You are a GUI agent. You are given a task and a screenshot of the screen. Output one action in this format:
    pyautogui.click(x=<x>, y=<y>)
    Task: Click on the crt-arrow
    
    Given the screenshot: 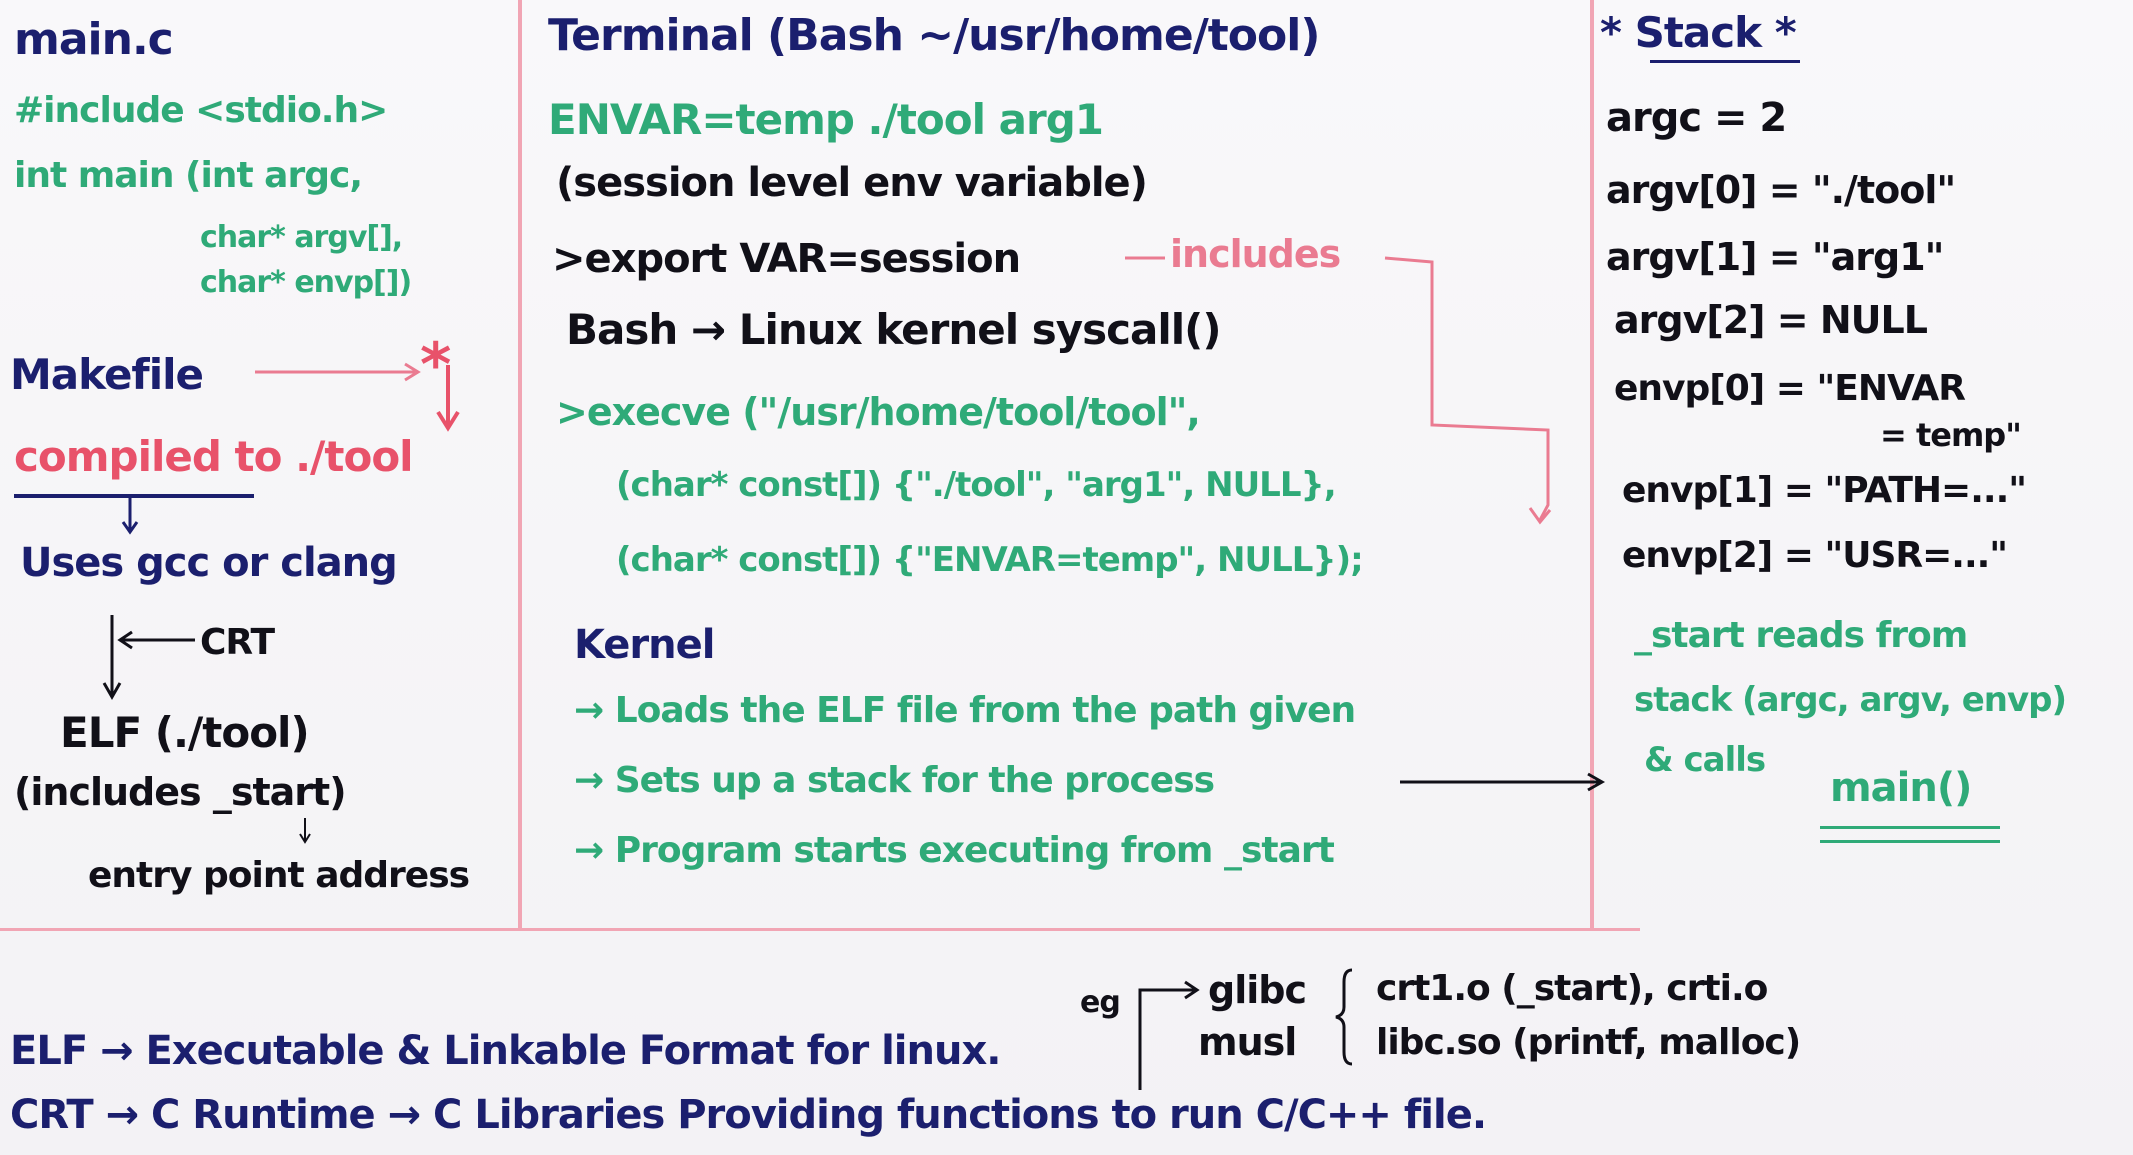 What is the action you would take?
    pyautogui.click(x=148, y=658)
    